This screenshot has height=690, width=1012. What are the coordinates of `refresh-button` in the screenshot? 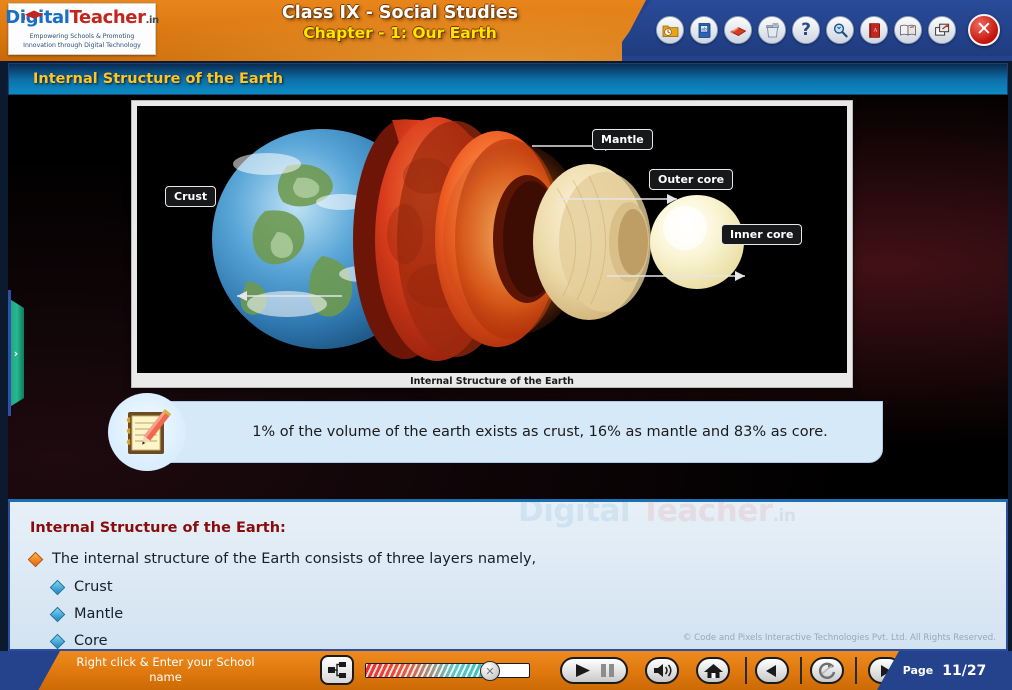 It's located at (827, 670).